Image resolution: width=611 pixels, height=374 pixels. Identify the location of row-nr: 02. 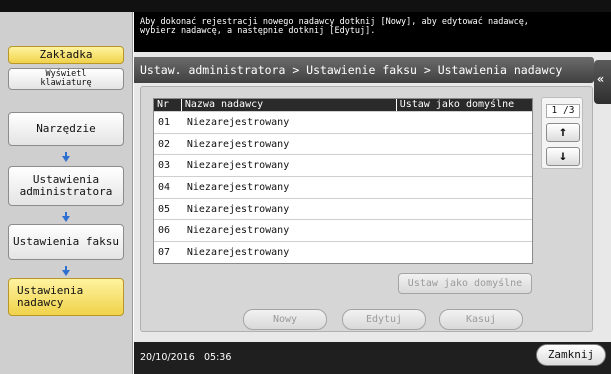
(164, 144).